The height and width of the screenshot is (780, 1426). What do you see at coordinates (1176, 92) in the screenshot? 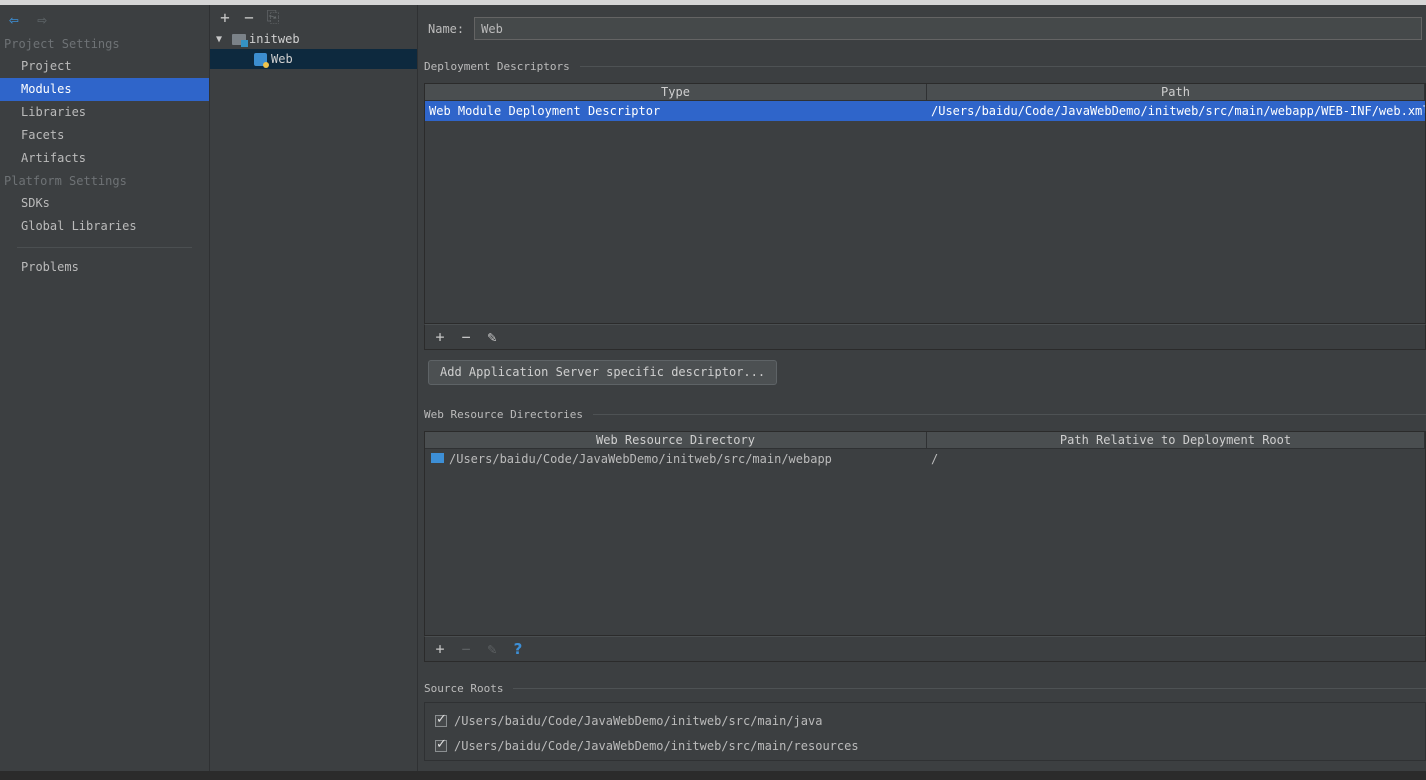
I see `column-header-path: Path` at bounding box center [1176, 92].